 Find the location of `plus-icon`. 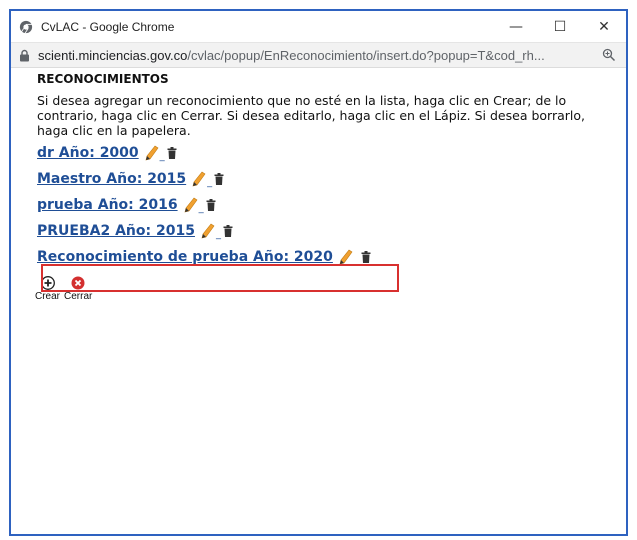

plus-icon is located at coordinates (47, 283).